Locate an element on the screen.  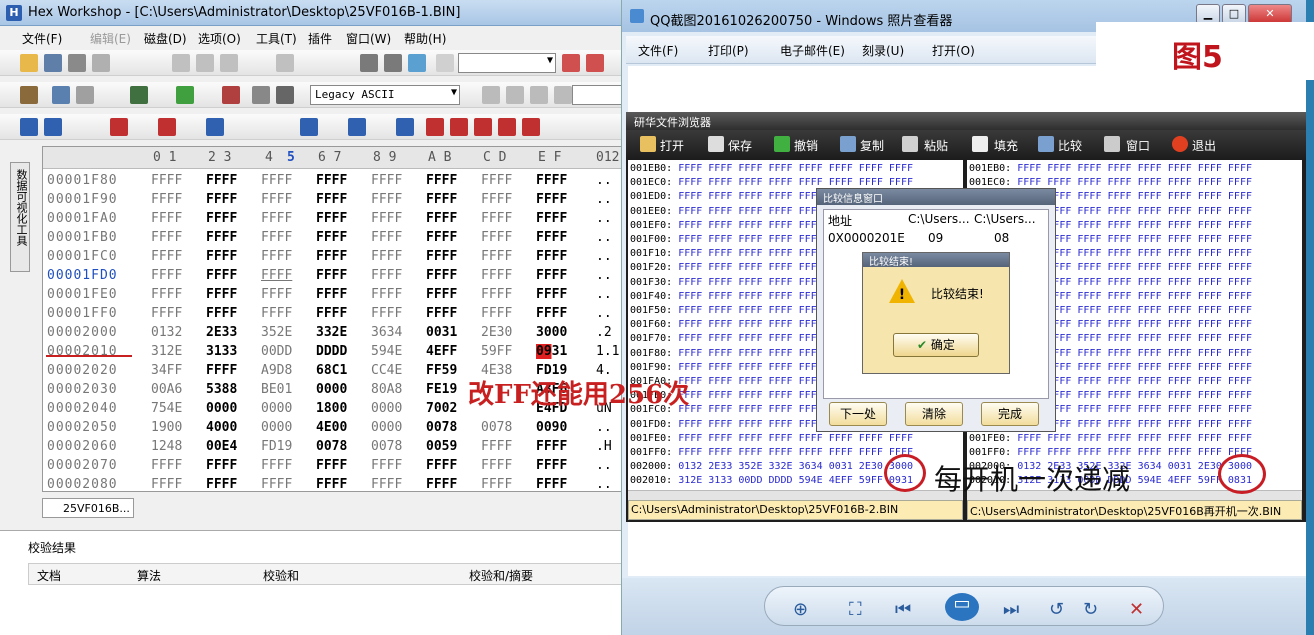
menu-edit: 编辑(E) is located at coordinates (110, 38).